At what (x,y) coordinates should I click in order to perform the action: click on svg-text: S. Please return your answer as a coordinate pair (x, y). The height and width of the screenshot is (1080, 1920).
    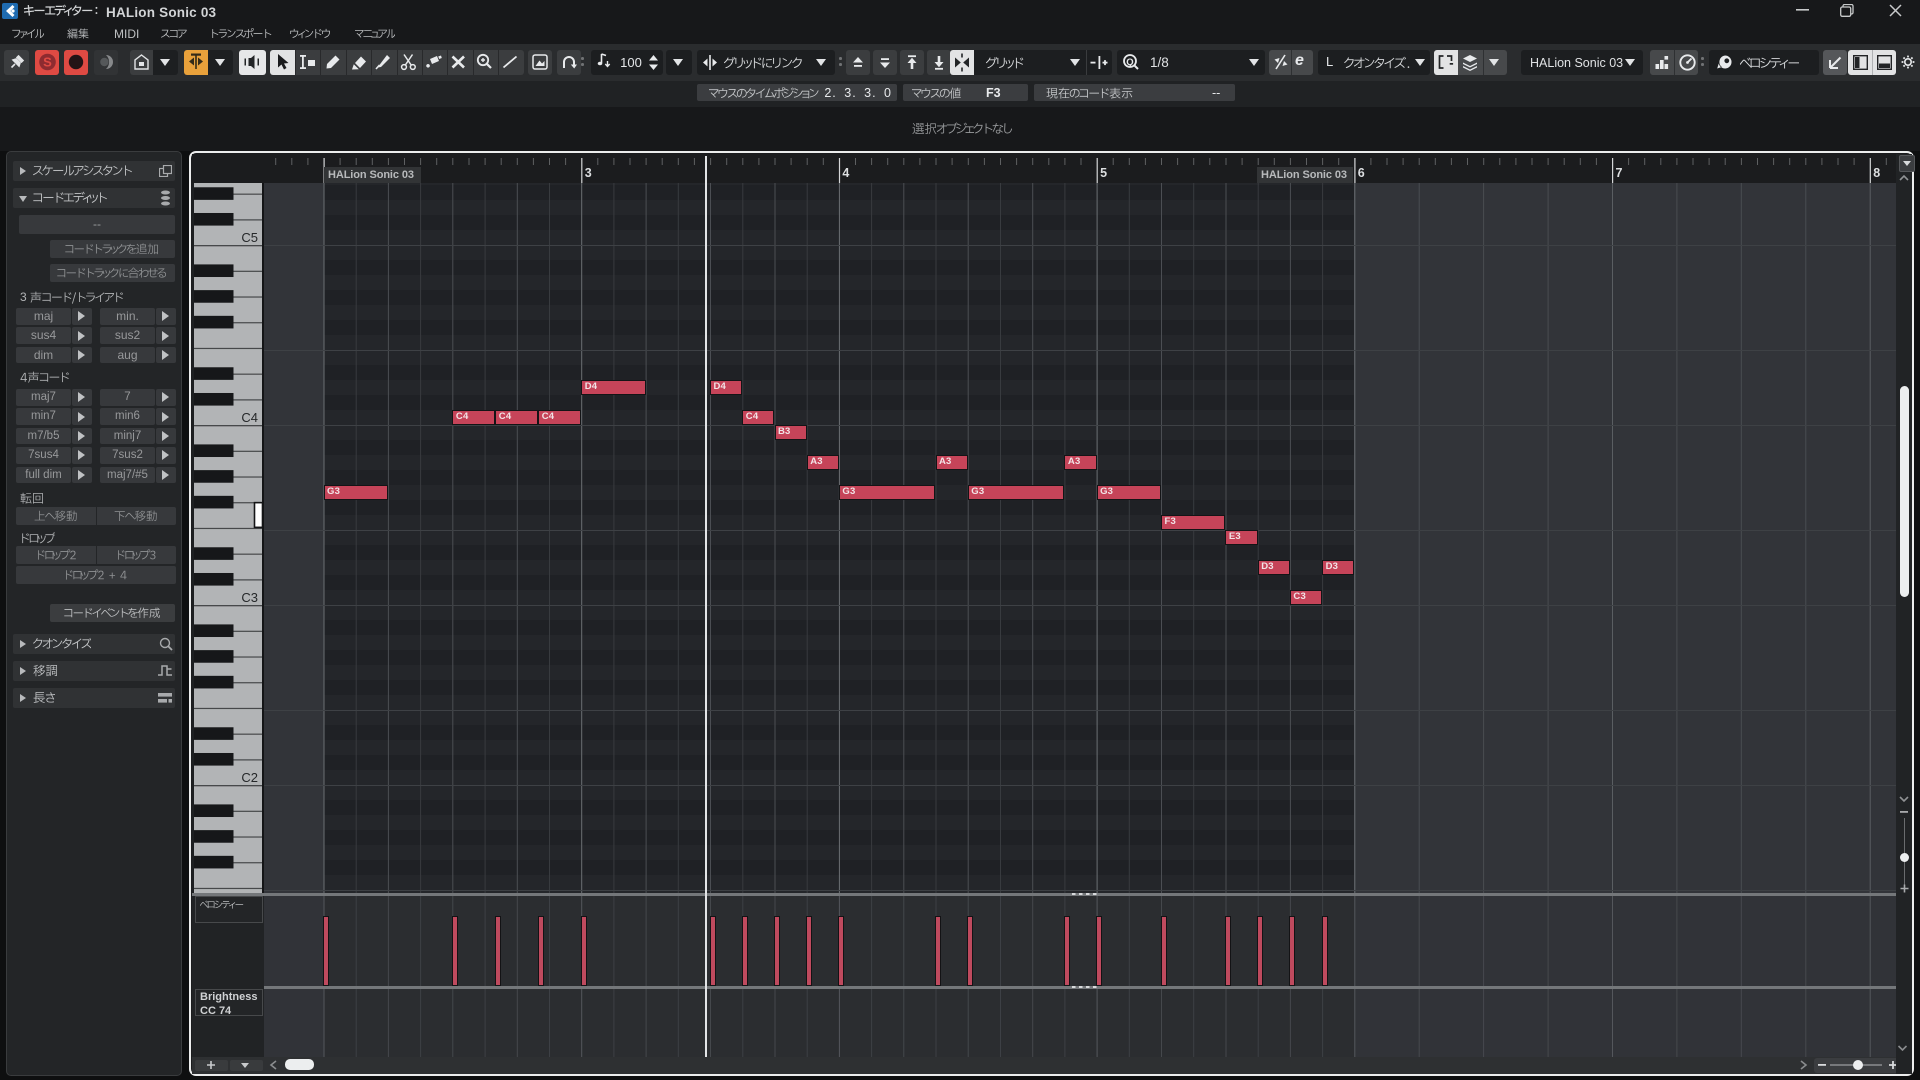
    Looking at the image, I should click on (47, 62).